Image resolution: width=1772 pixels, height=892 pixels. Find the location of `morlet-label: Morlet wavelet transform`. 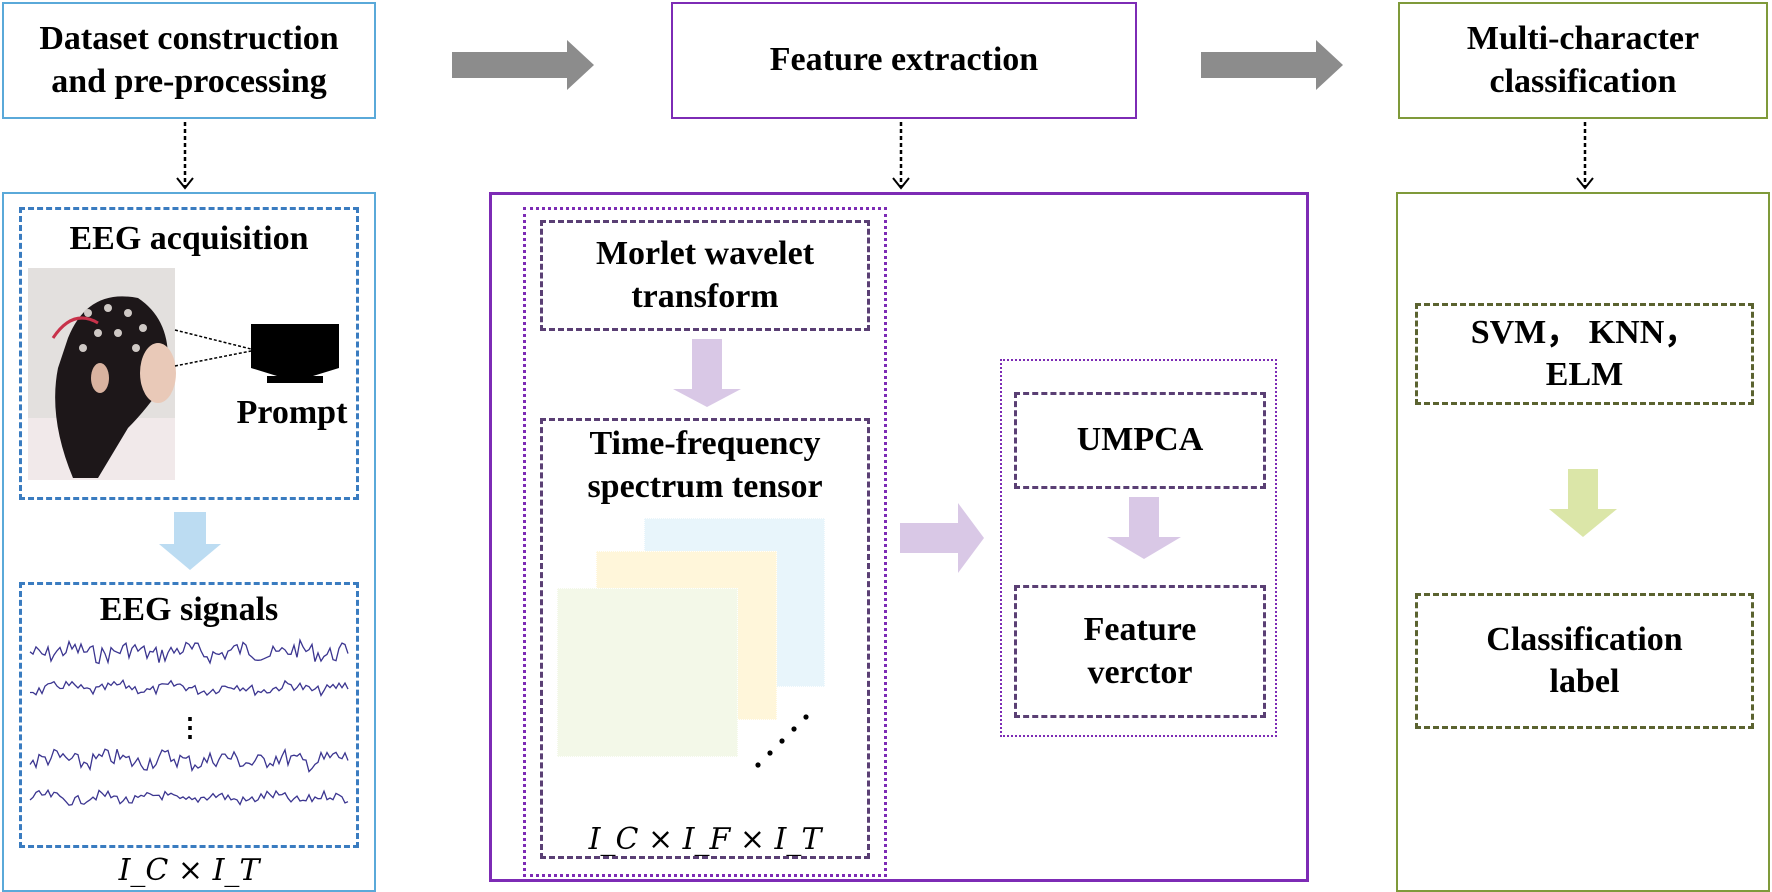

morlet-label: Morlet wavelet transform is located at coordinates (705, 275).